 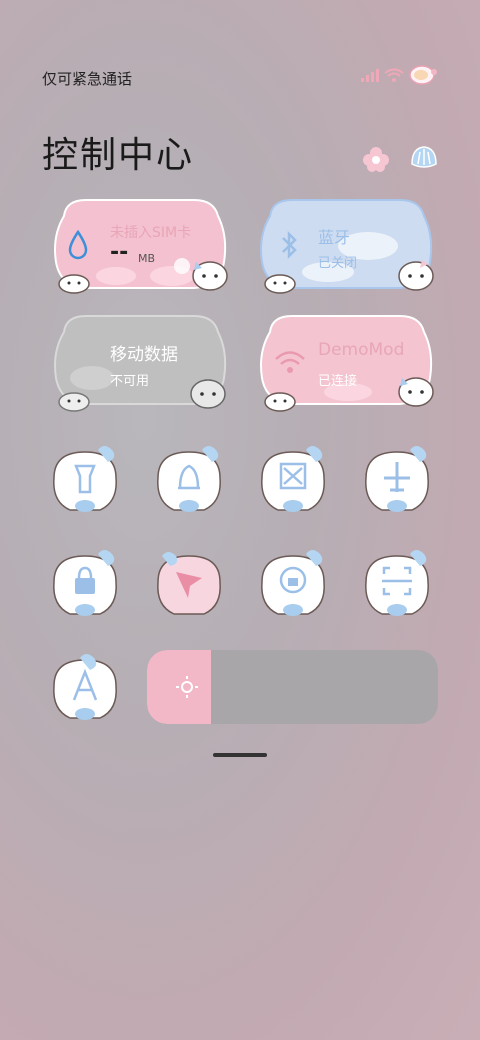 What do you see at coordinates (292, 687) in the screenshot?
I see `brightness-slider` at bounding box center [292, 687].